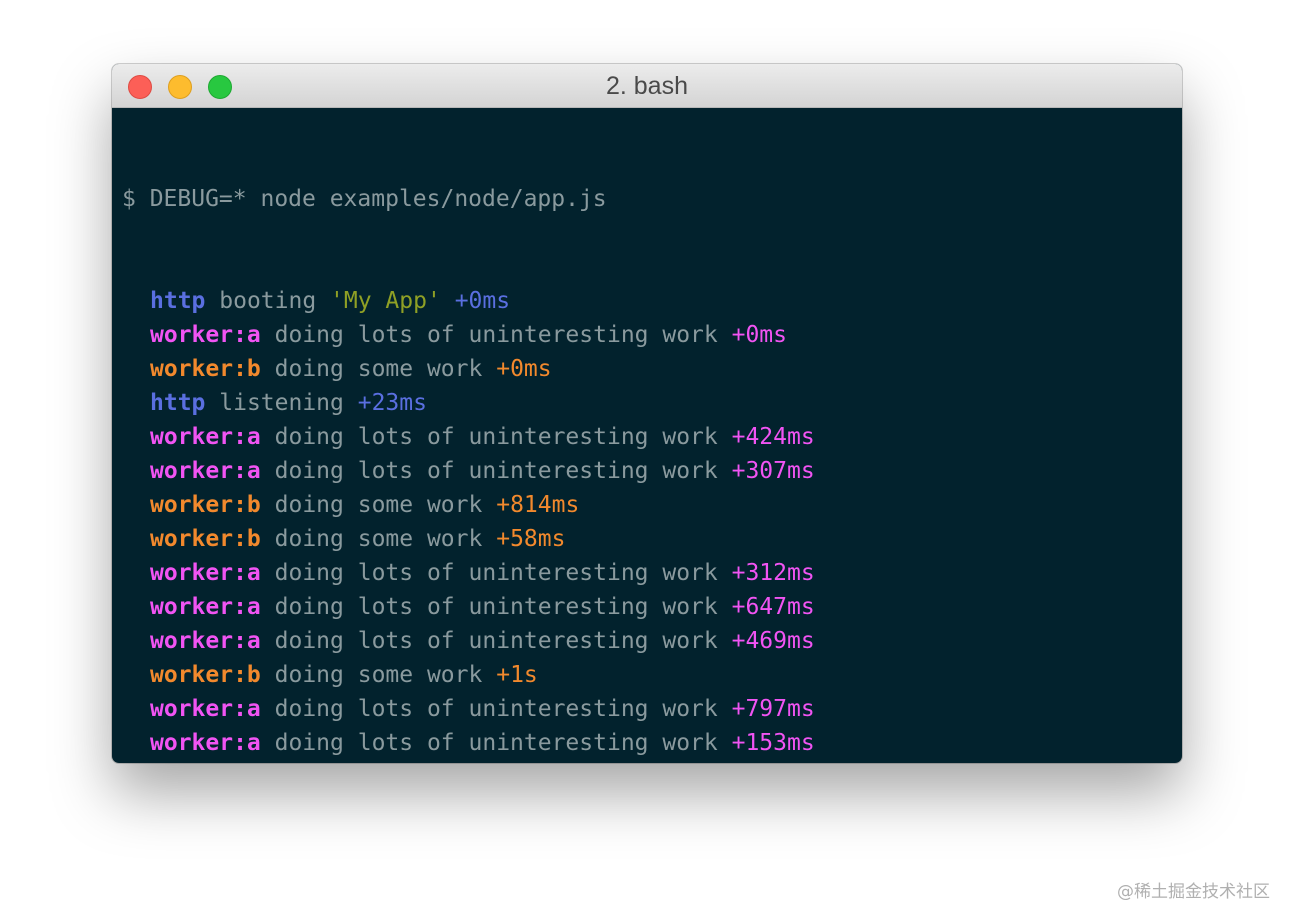 The width and height of the screenshot is (1294, 924). I want to click on log-time-delta: +424ms, so click(773, 437).